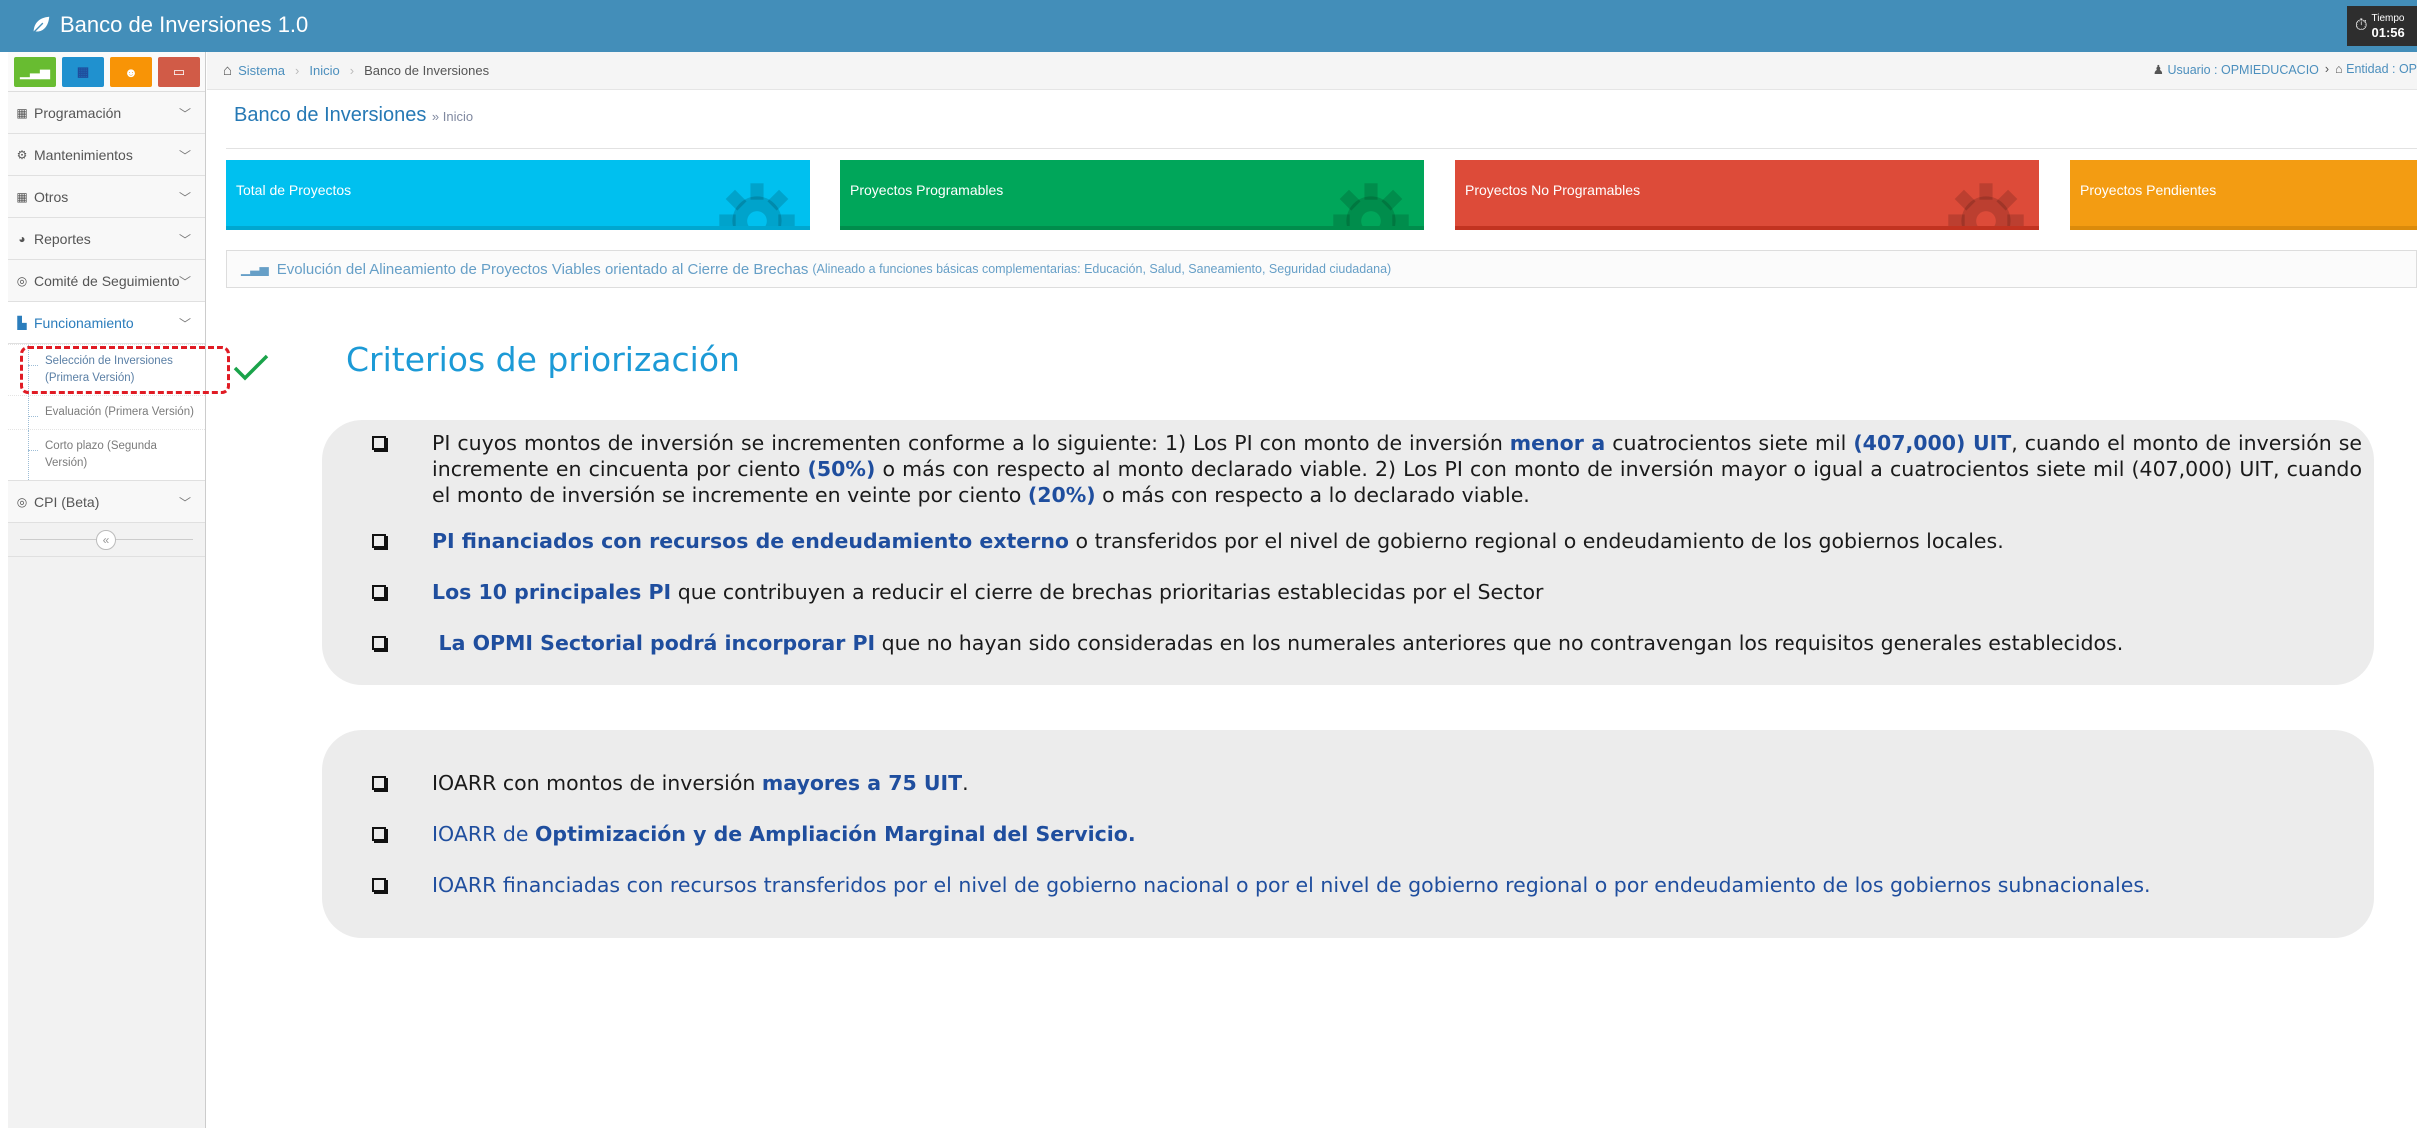 The width and height of the screenshot is (2417, 1128). I want to click on highlight-annotation, so click(125, 370).